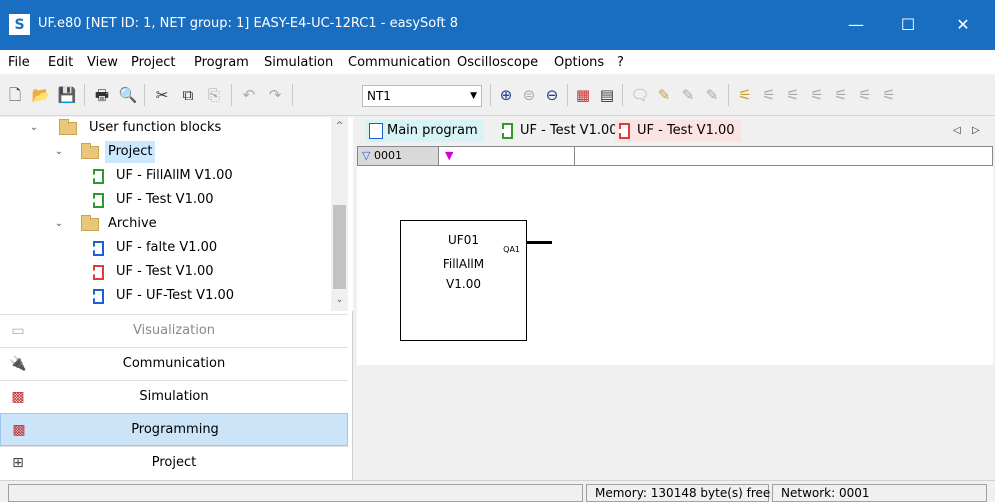  Describe the element at coordinates (507, 156) in the screenshot. I see `network-marker: ▼` at that location.